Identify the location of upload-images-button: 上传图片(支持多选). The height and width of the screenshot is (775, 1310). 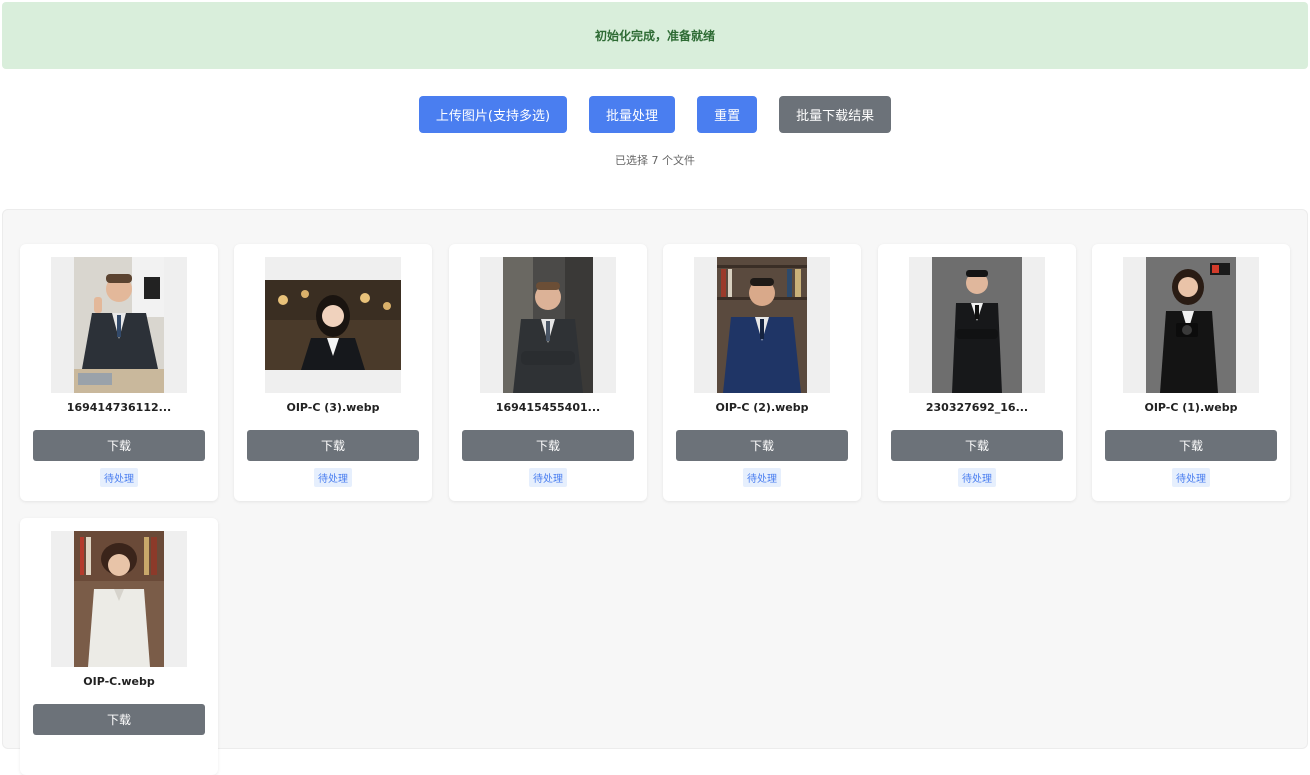
(493, 114).